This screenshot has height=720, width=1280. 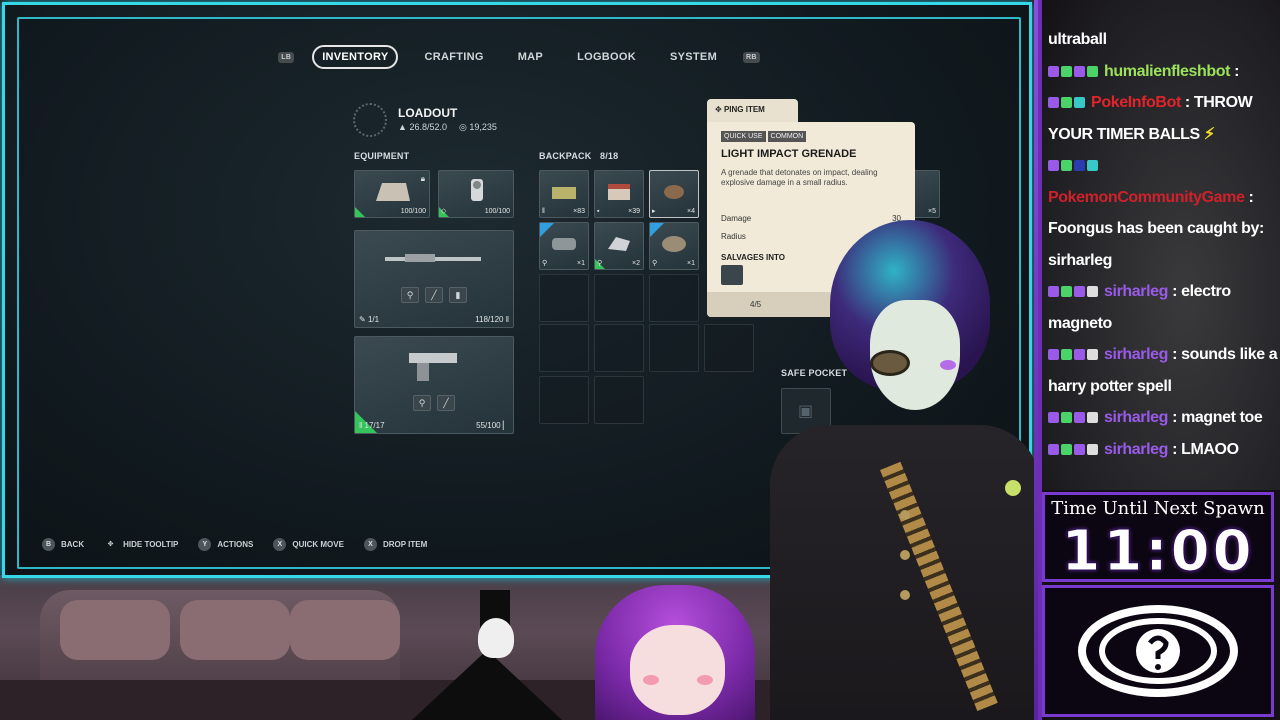 I want to click on box-item-icon, so click(x=619, y=191).